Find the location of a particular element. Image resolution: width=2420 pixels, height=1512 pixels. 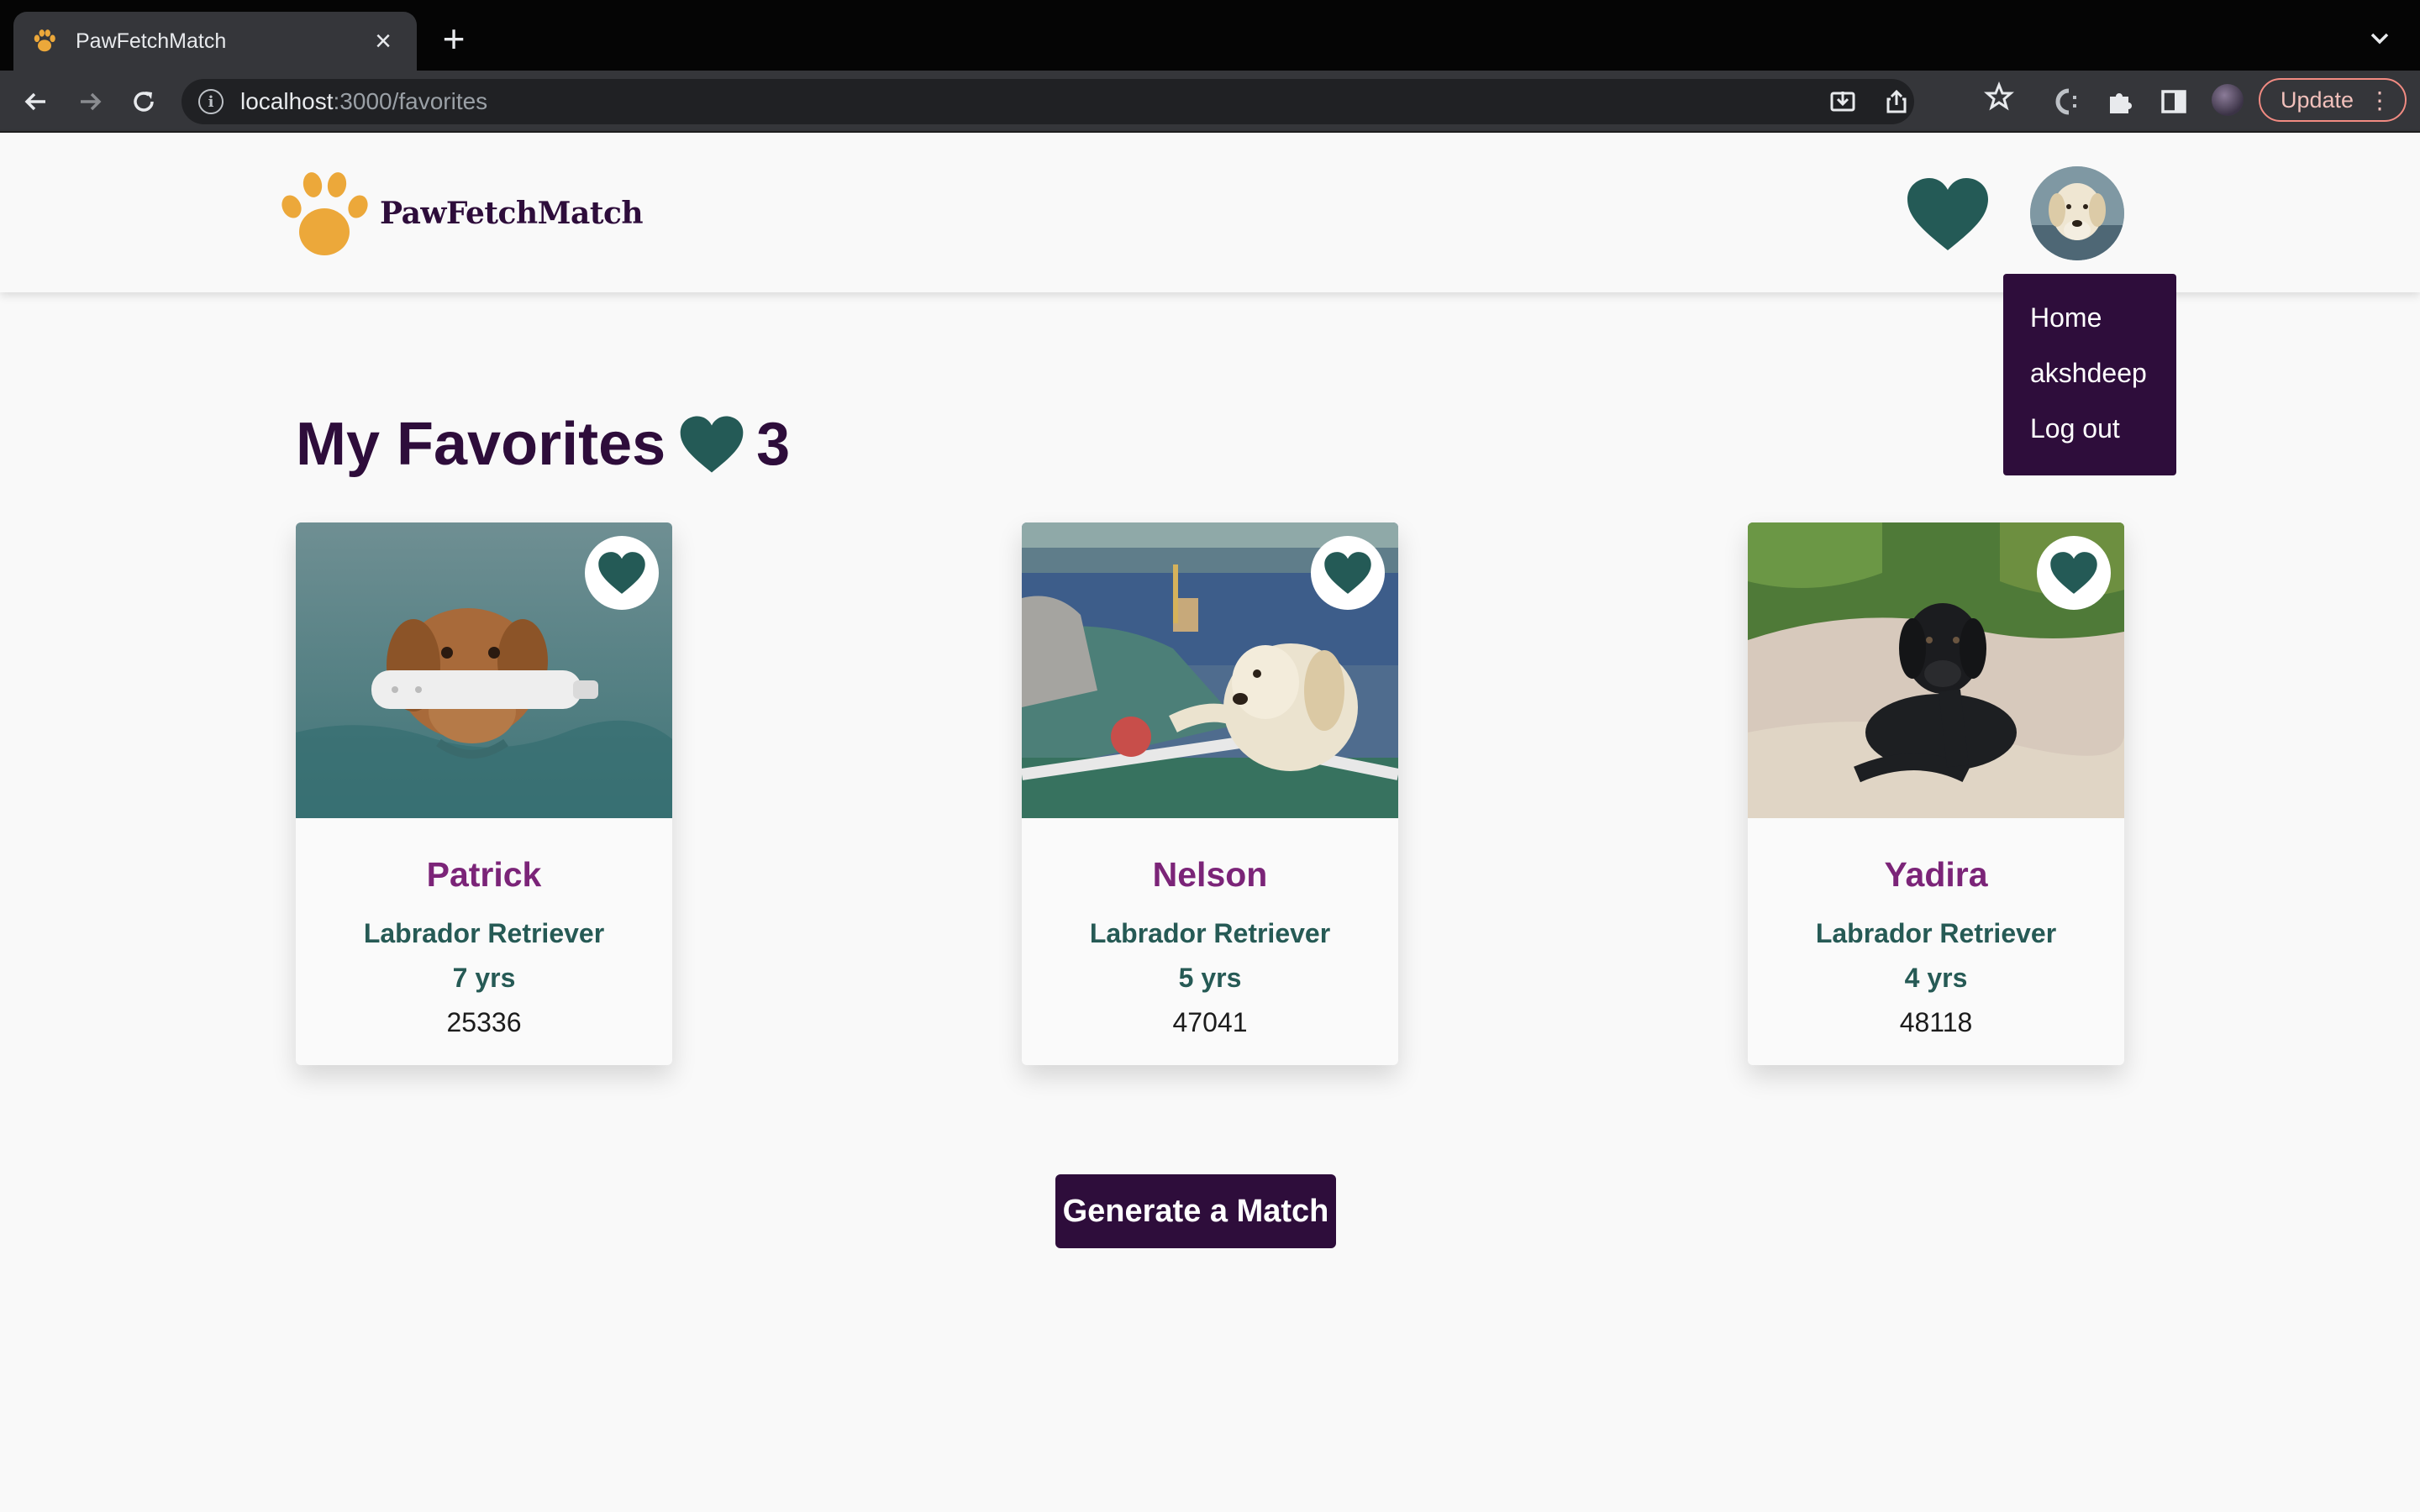

dog-zip-code: 25336 is located at coordinates (484, 1022).